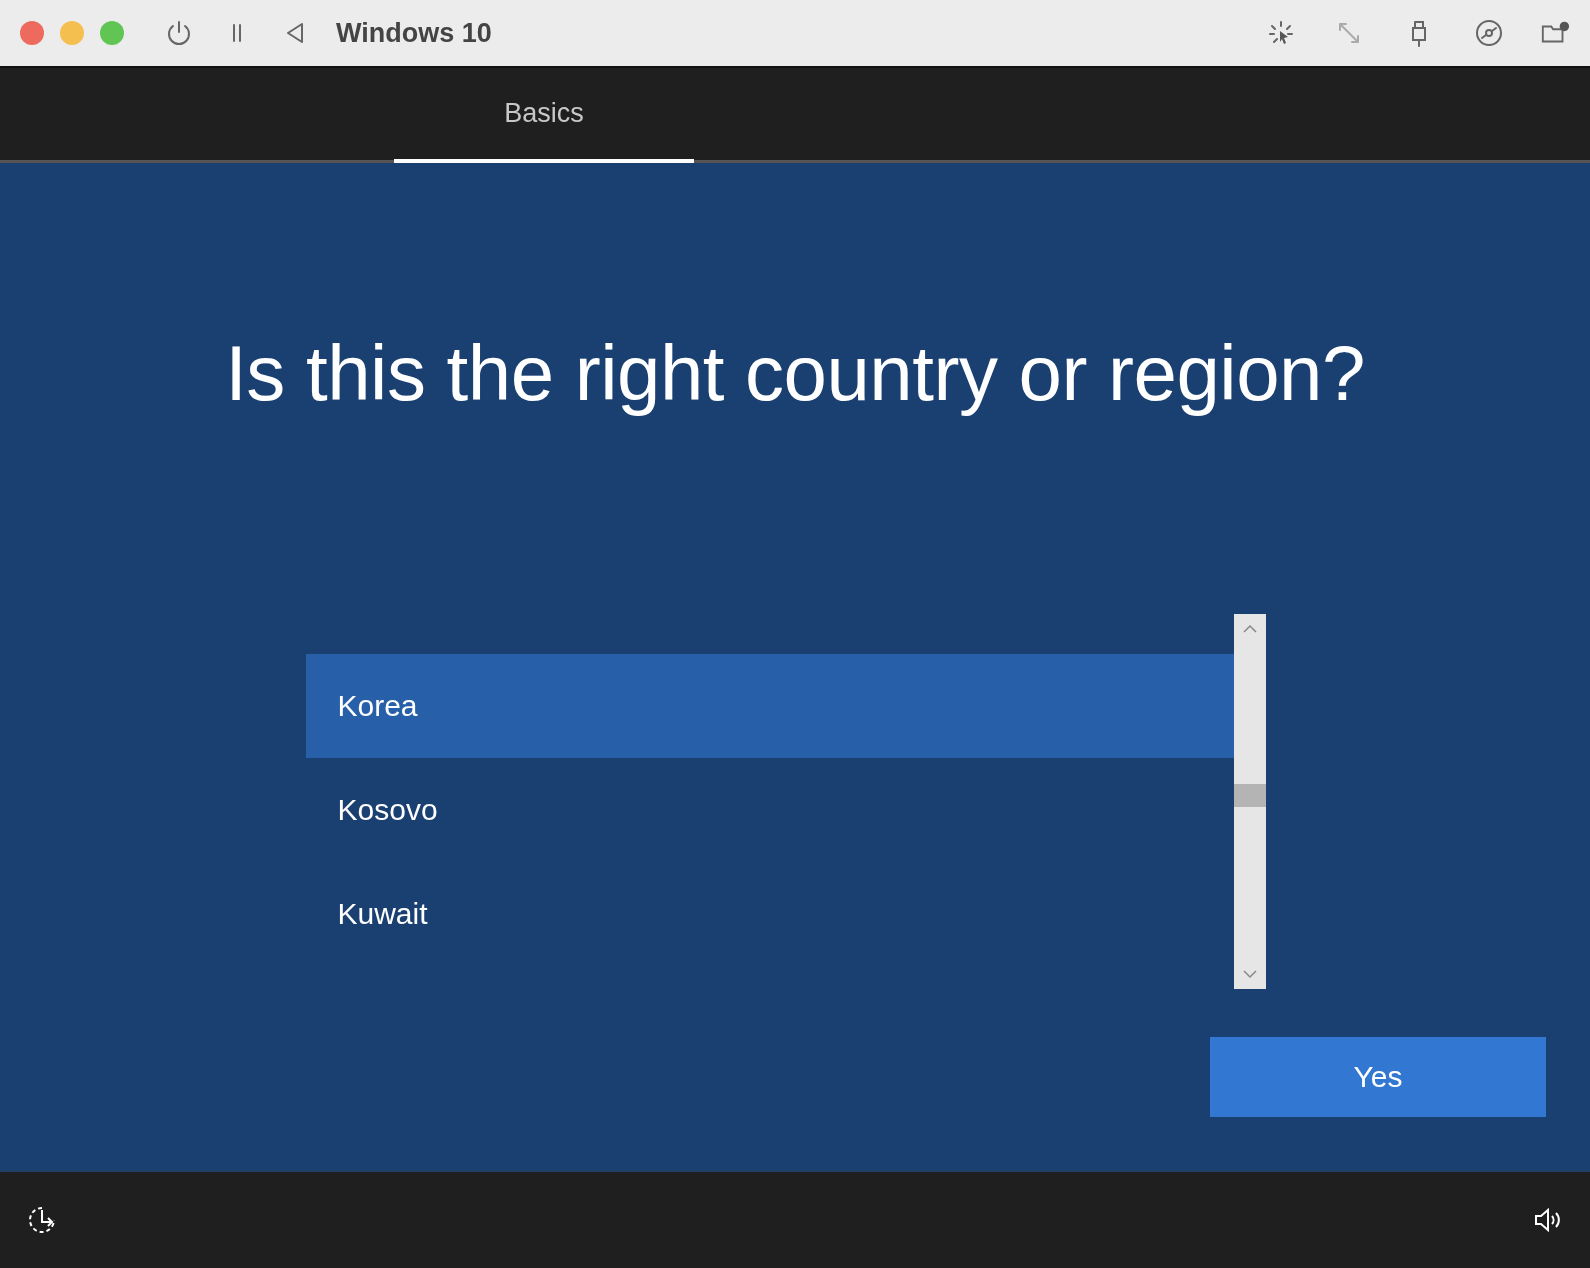  What do you see at coordinates (544, 115) in the screenshot?
I see `tab: Basics` at bounding box center [544, 115].